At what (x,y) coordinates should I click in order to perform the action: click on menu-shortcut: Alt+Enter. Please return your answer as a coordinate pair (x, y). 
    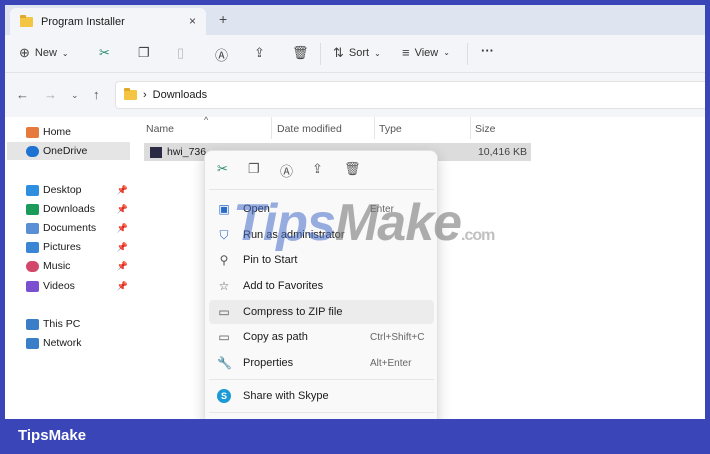
    Looking at the image, I should click on (391, 363).